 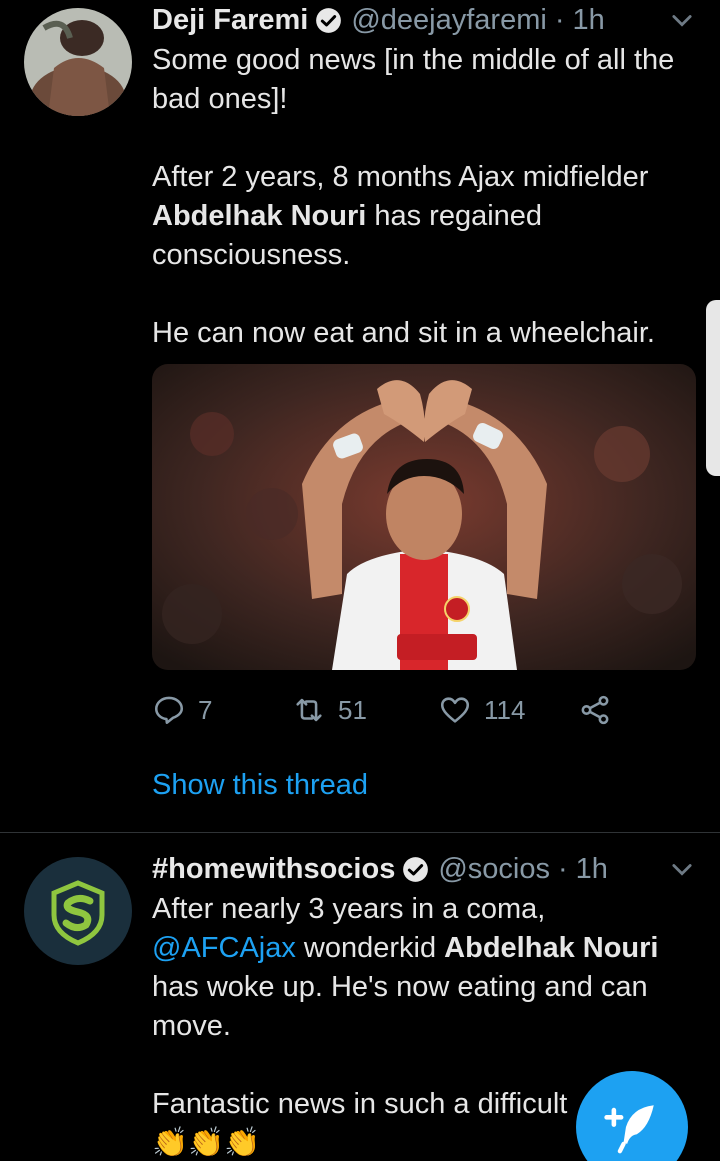 What do you see at coordinates (329, 710) in the screenshot?
I see `retweet-button: 51` at bounding box center [329, 710].